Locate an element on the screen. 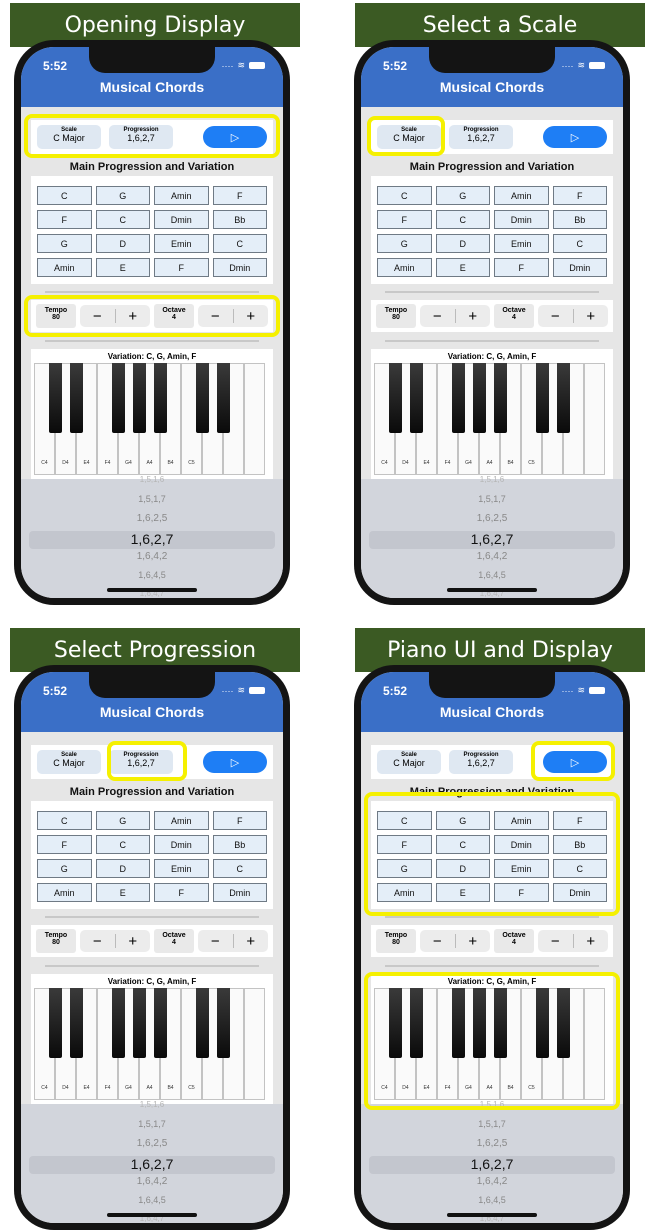  play-button: ▷ is located at coordinates (235, 762).